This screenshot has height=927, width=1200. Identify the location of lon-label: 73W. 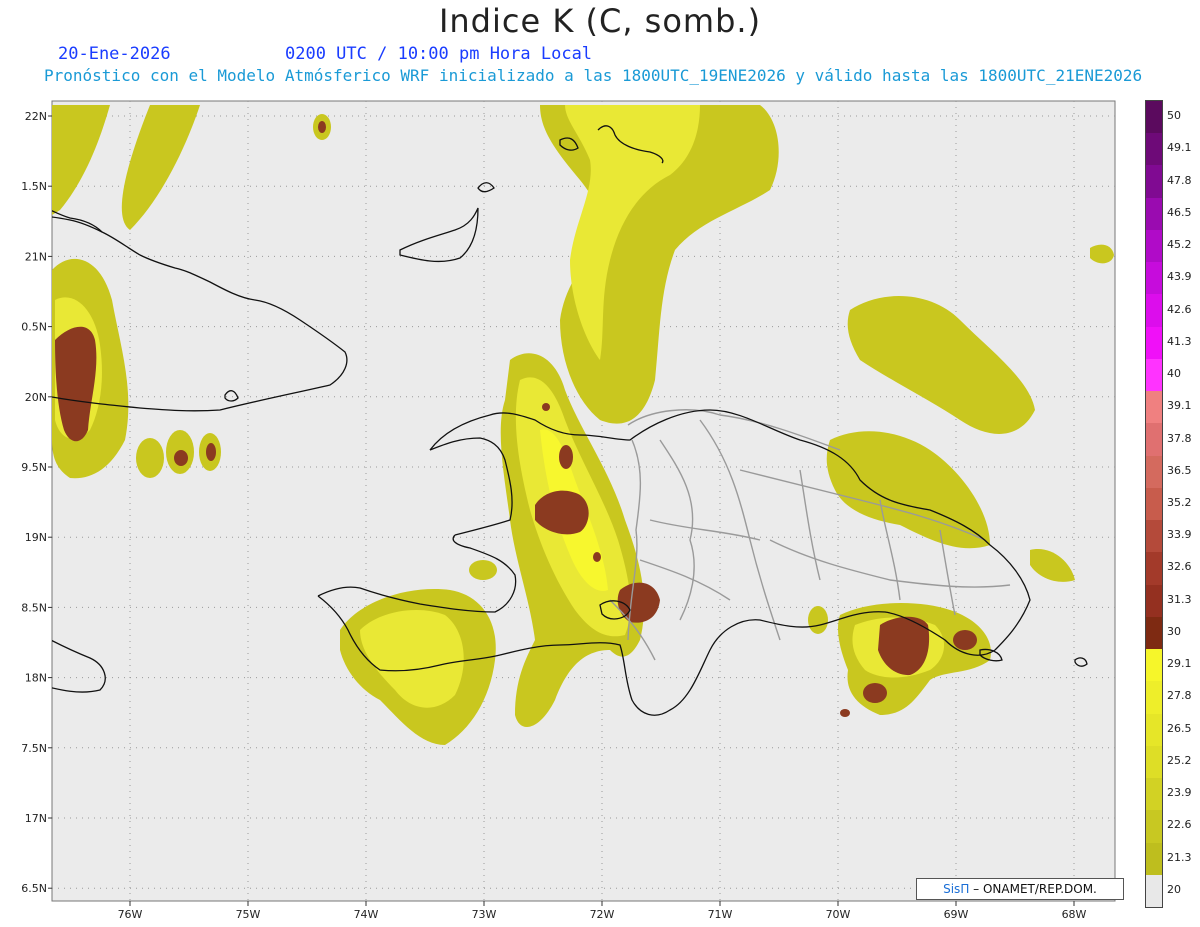
(484, 914).